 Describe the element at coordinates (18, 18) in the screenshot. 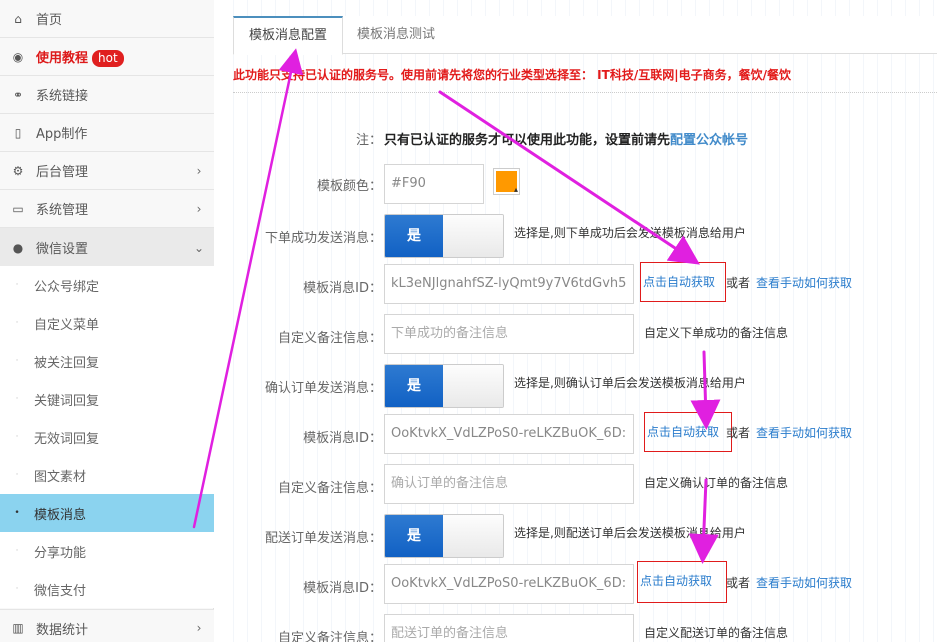

I see `home-icon: ⌂` at that location.